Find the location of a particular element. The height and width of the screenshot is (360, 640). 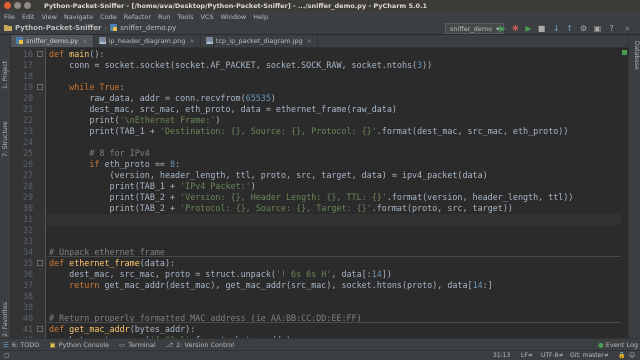

todo-tool-tab: ☰ 6: TODO is located at coordinates (21, 345).